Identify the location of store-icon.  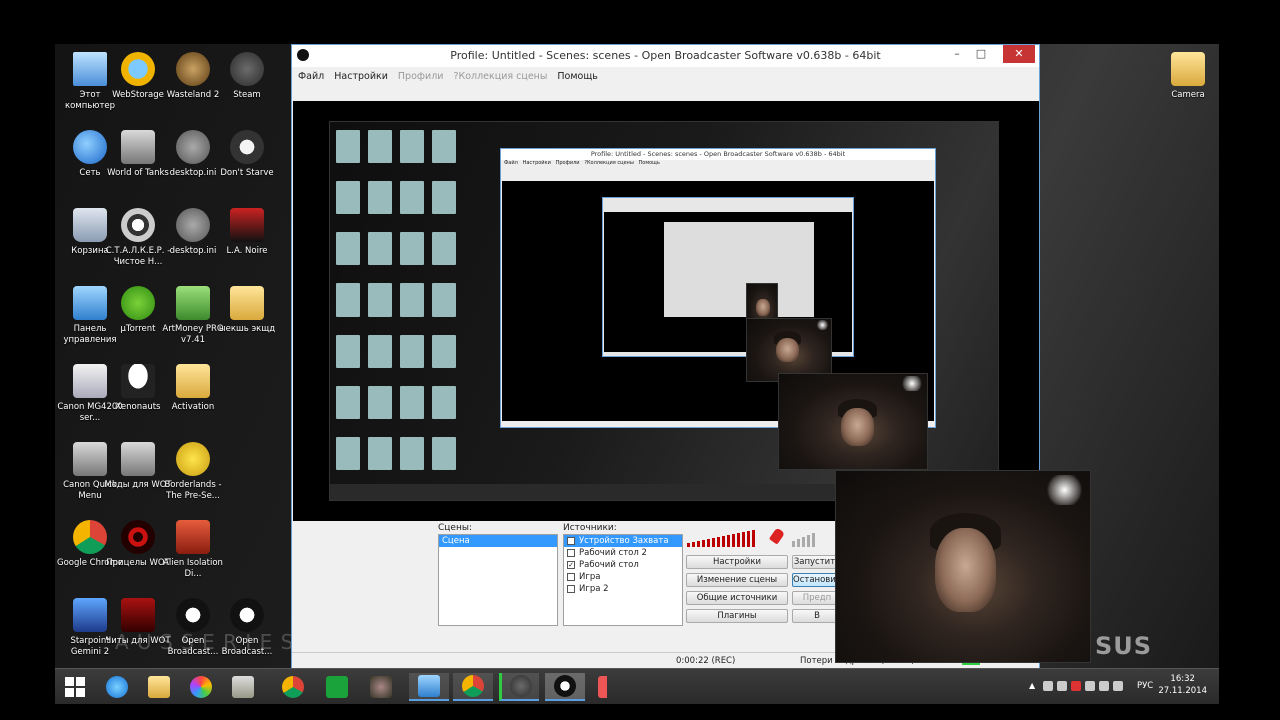
(337, 687).